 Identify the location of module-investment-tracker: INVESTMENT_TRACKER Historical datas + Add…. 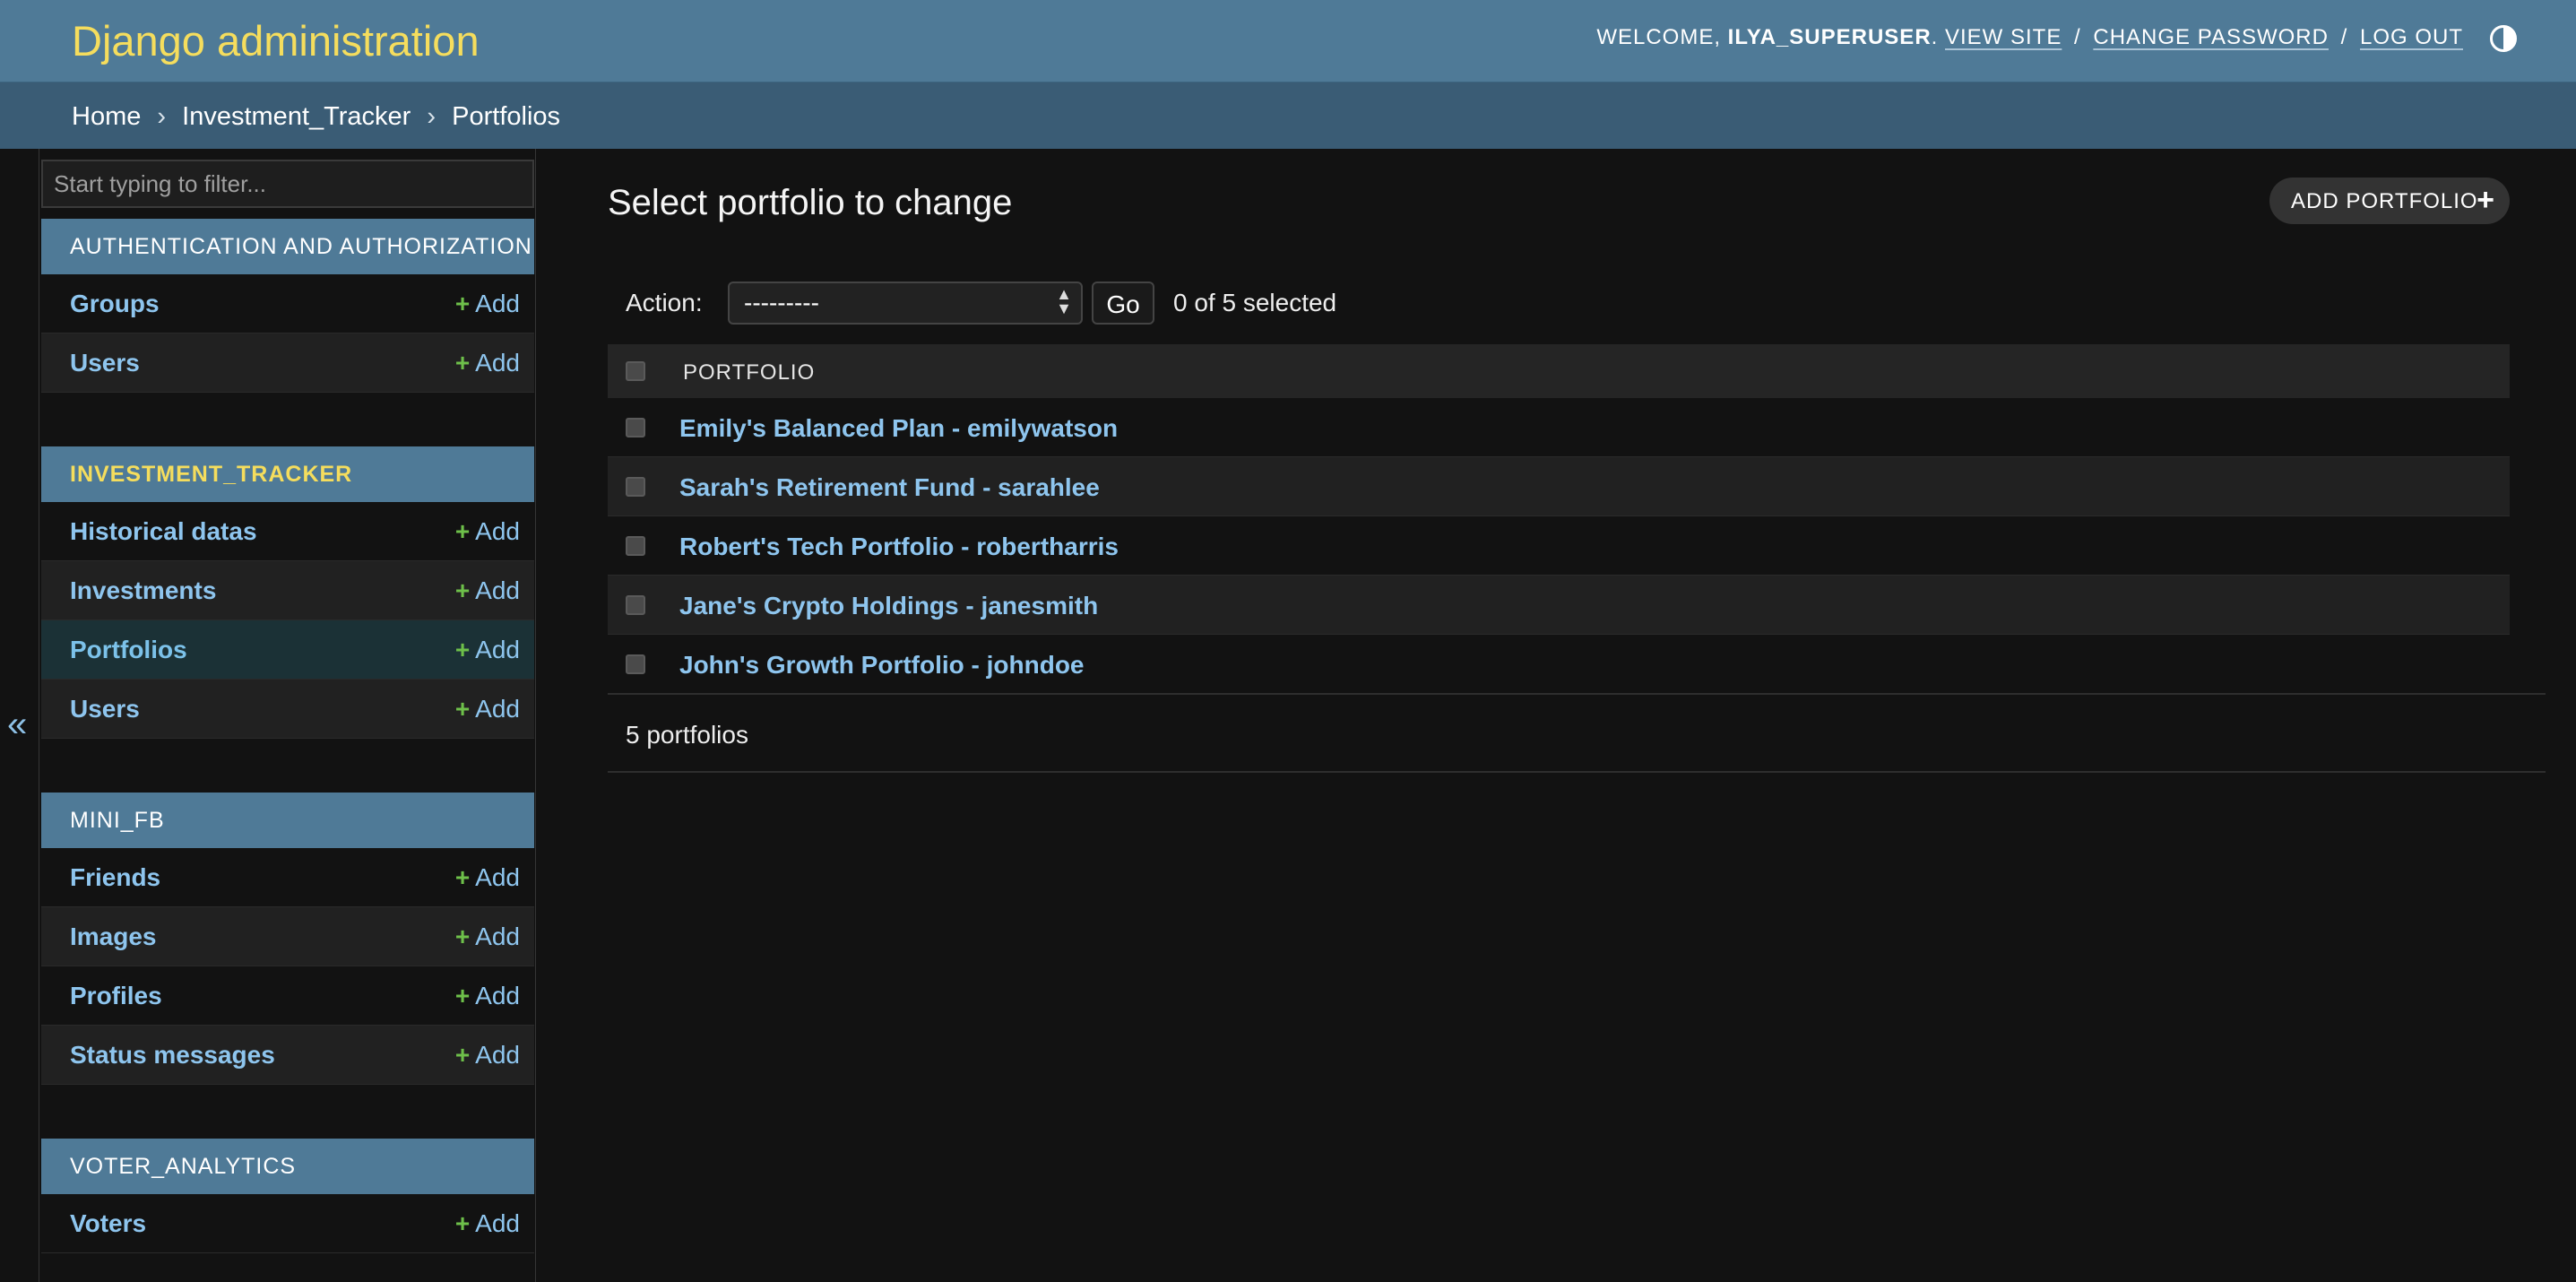
(287, 592).